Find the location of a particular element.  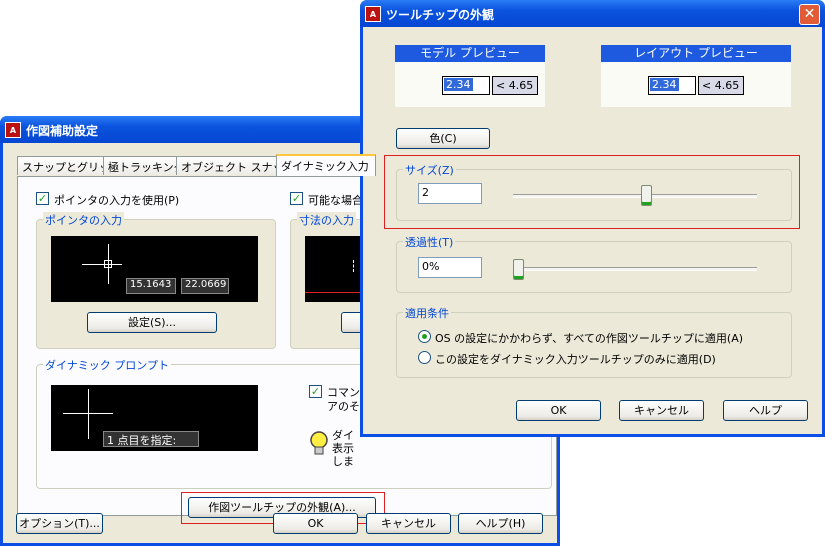

apply-dynamic-radio is located at coordinates (424, 357).